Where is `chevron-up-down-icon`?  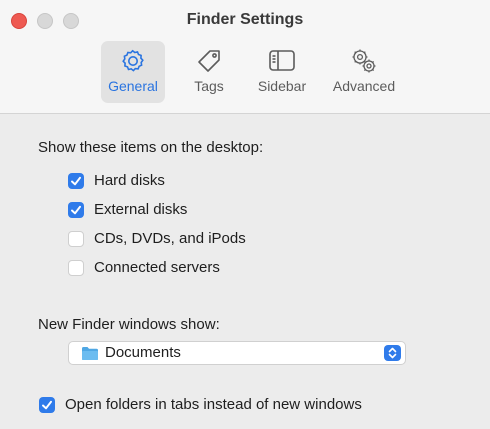 chevron-up-down-icon is located at coordinates (392, 353).